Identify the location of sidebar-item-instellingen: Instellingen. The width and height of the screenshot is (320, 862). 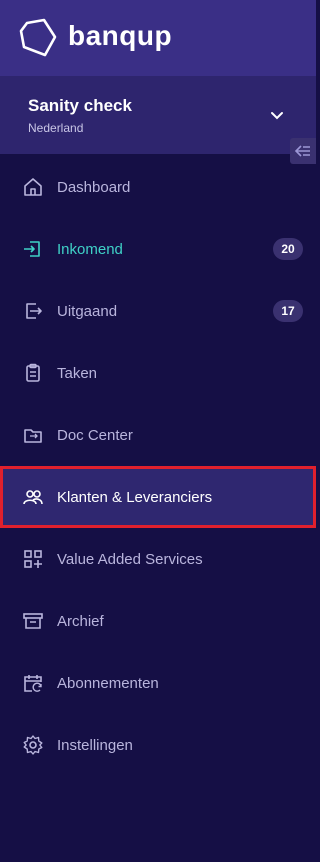
(158, 745).